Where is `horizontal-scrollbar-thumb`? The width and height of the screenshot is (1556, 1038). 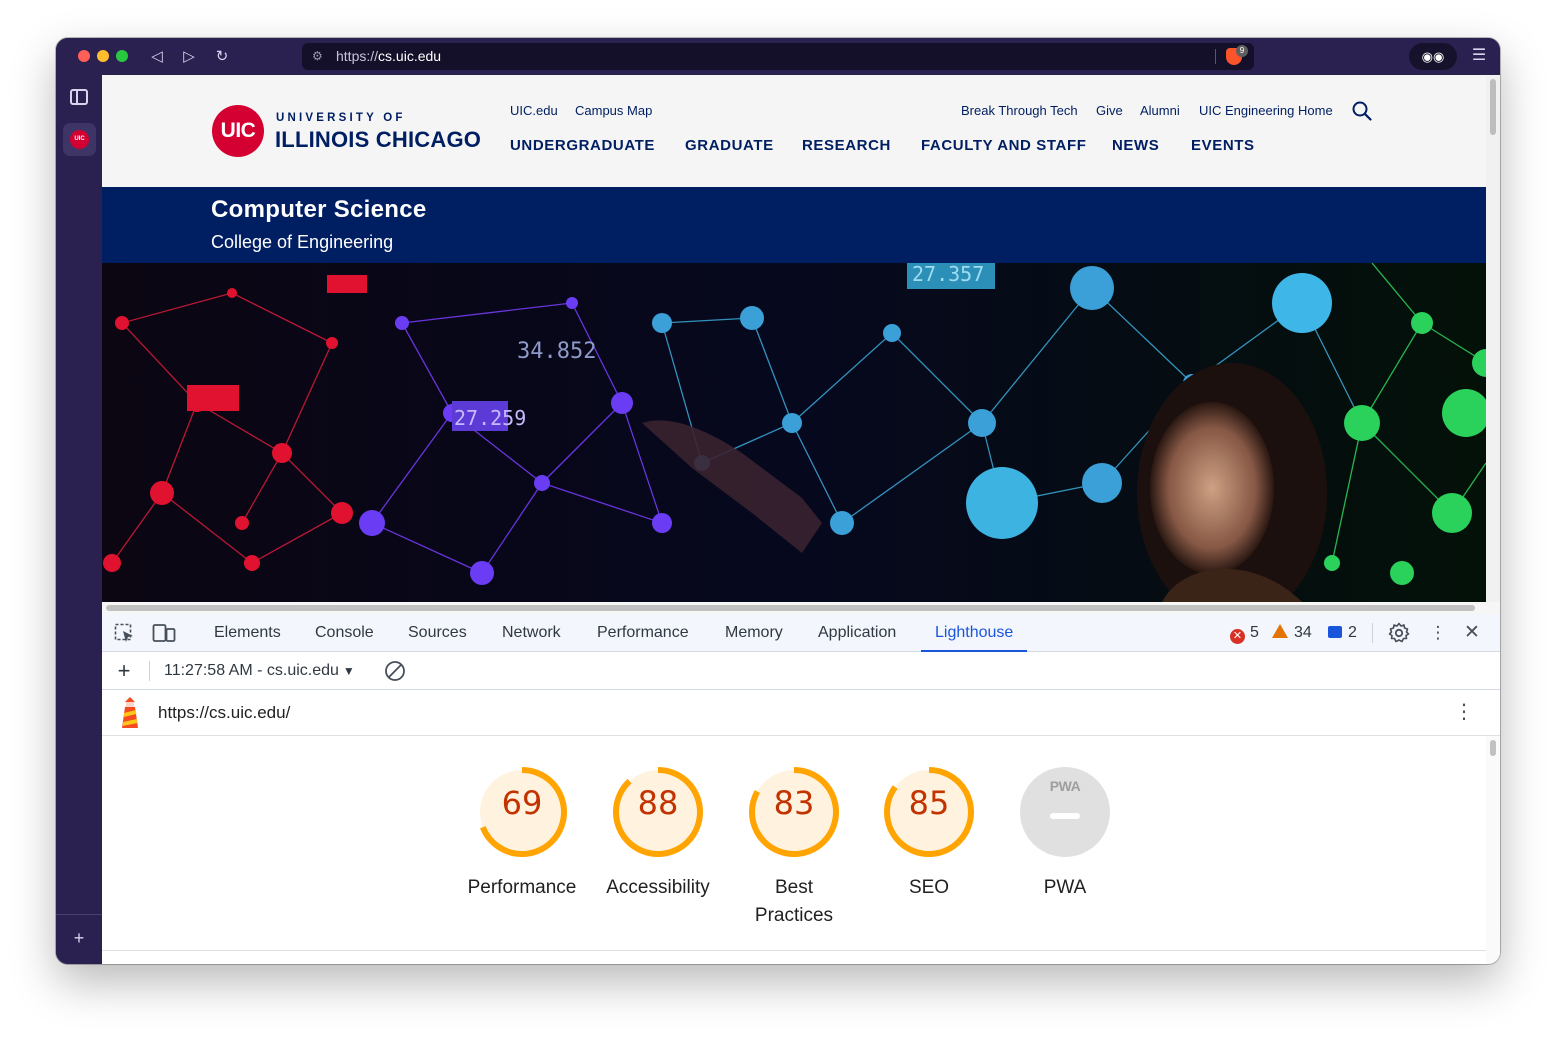 horizontal-scrollbar-thumb is located at coordinates (790, 608).